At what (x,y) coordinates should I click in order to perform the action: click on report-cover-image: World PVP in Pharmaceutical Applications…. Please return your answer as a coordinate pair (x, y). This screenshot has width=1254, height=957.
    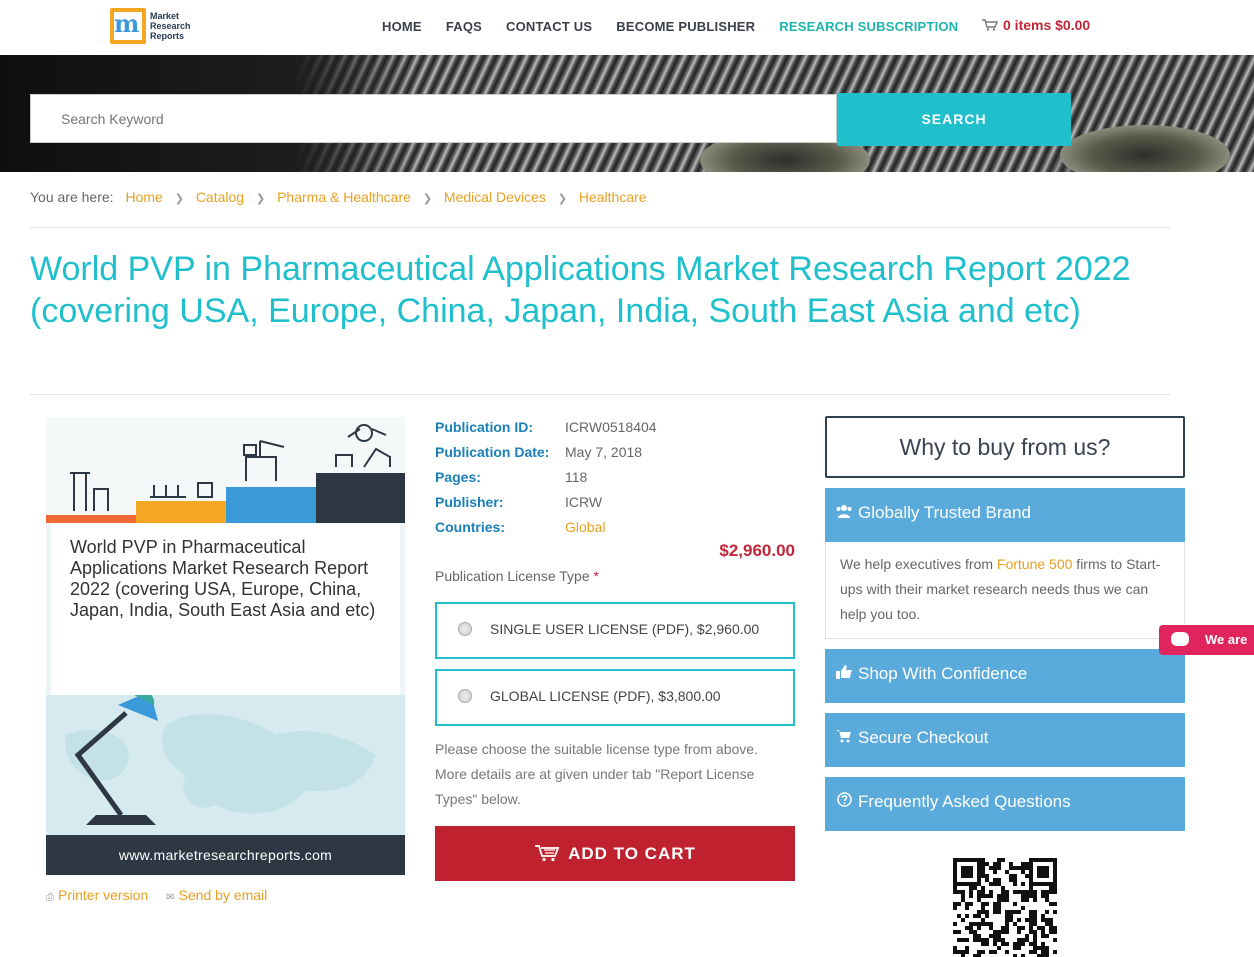
    Looking at the image, I should click on (225, 646).